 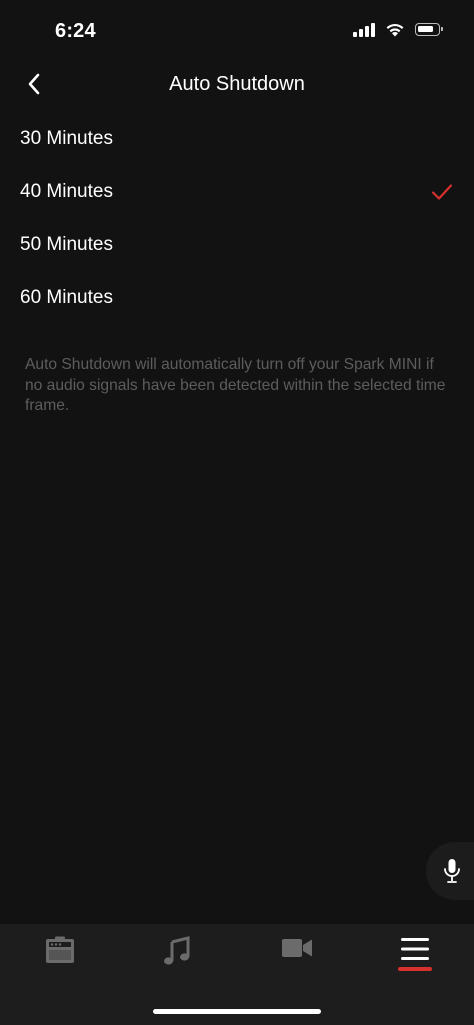 What do you see at coordinates (60, 949) in the screenshot?
I see `amp-icon` at bounding box center [60, 949].